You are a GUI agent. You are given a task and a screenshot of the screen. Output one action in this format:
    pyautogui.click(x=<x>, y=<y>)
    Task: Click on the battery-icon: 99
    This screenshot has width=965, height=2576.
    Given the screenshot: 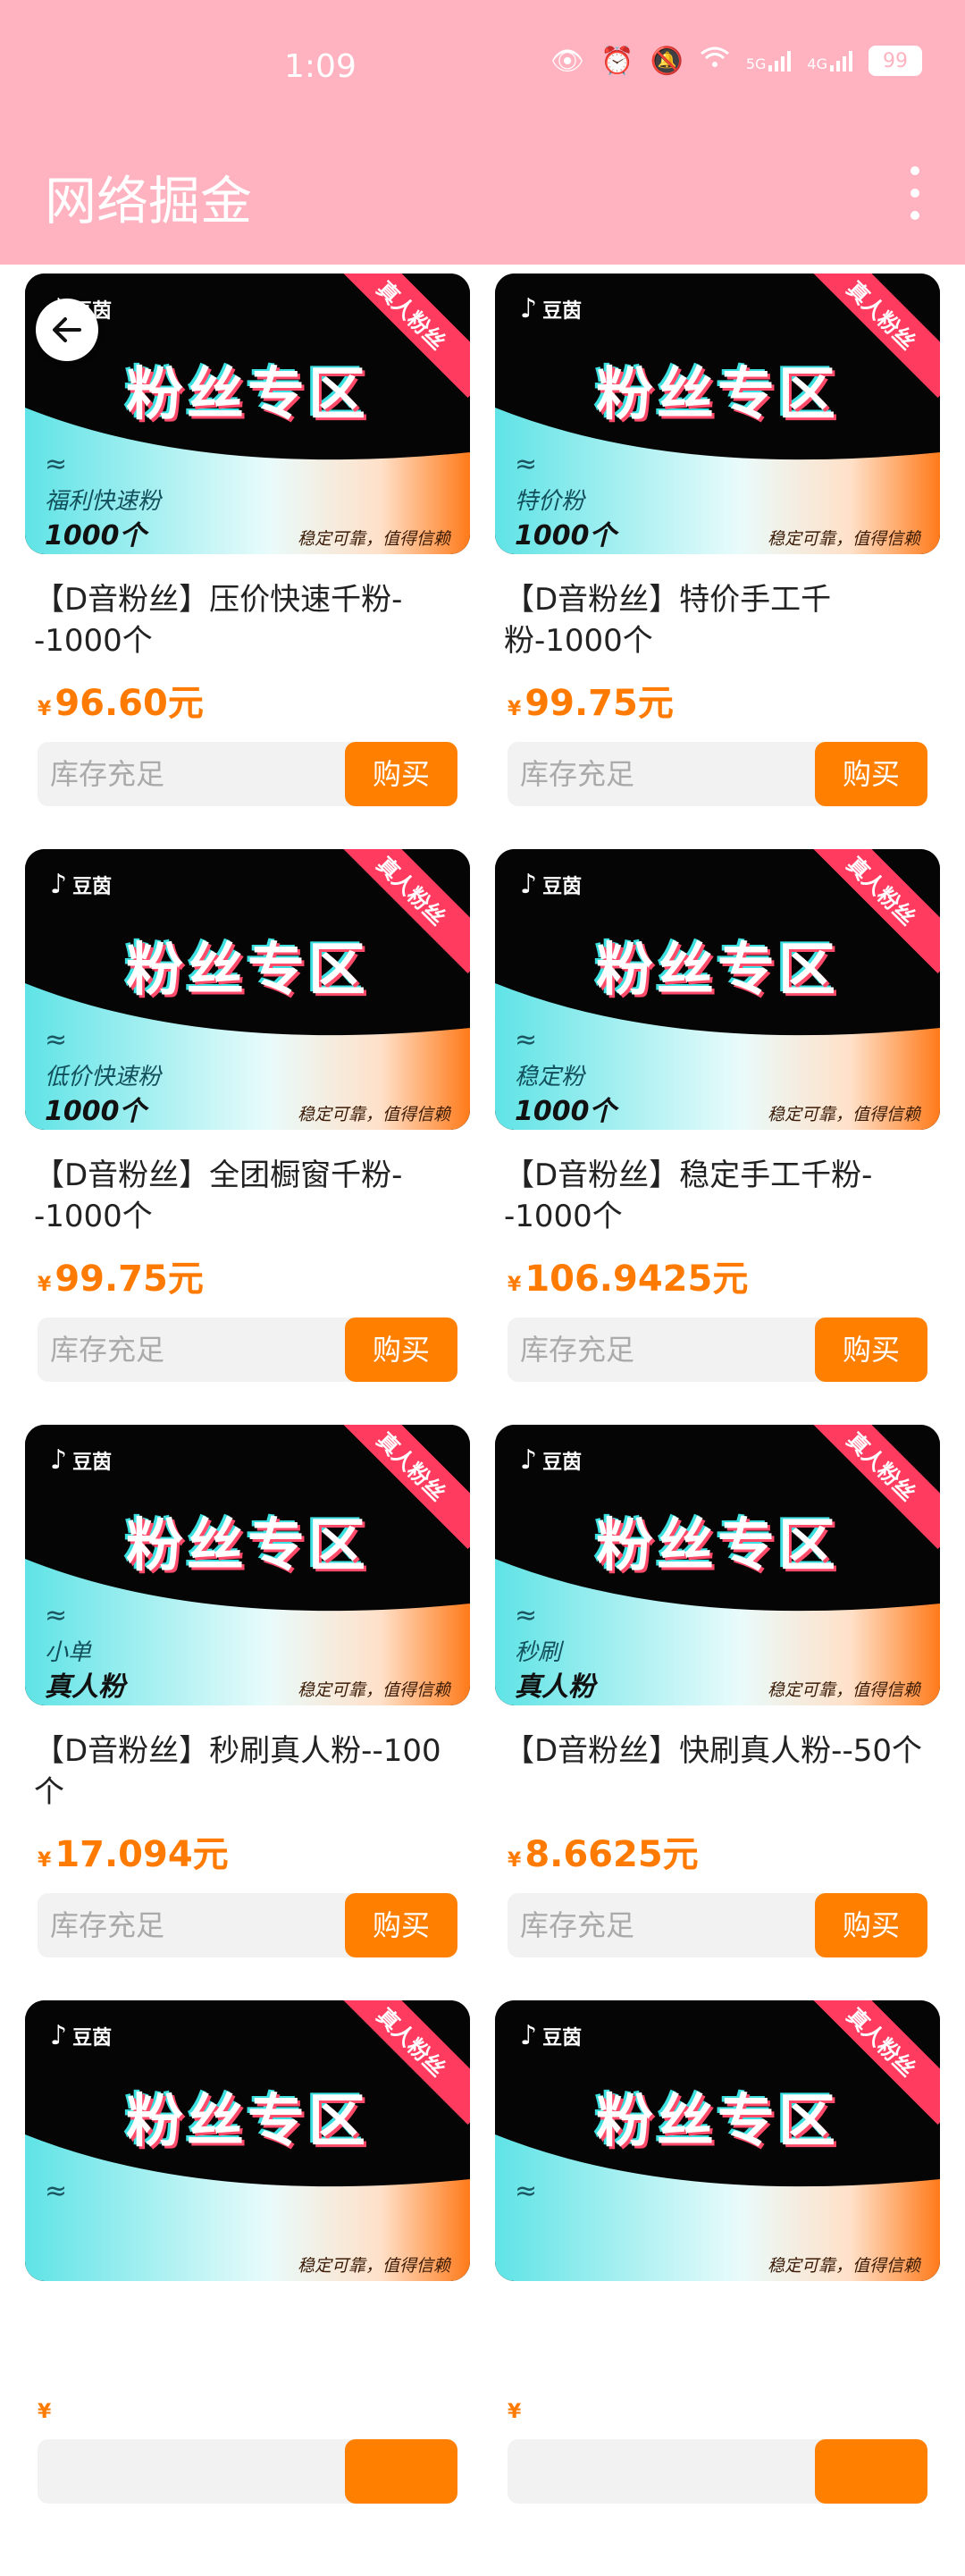 What is the action you would take?
    pyautogui.click(x=895, y=61)
    